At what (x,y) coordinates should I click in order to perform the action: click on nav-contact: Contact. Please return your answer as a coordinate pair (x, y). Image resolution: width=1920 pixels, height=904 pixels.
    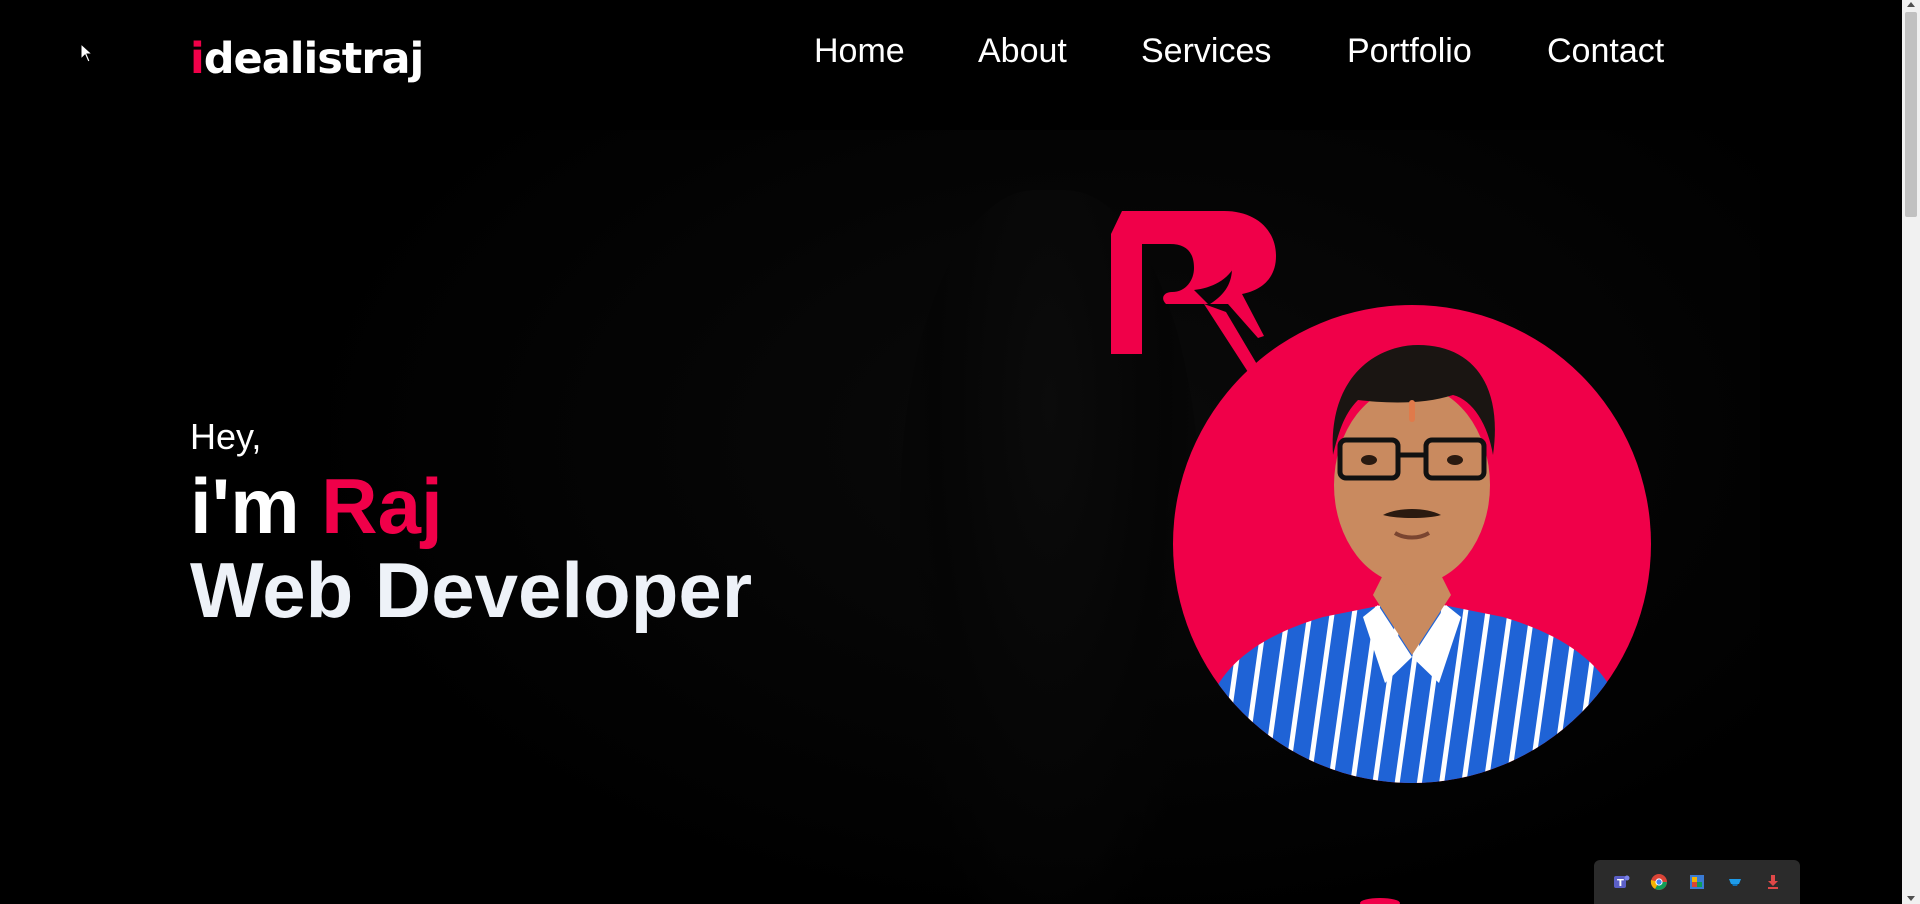
    Looking at the image, I should click on (1605, 51).